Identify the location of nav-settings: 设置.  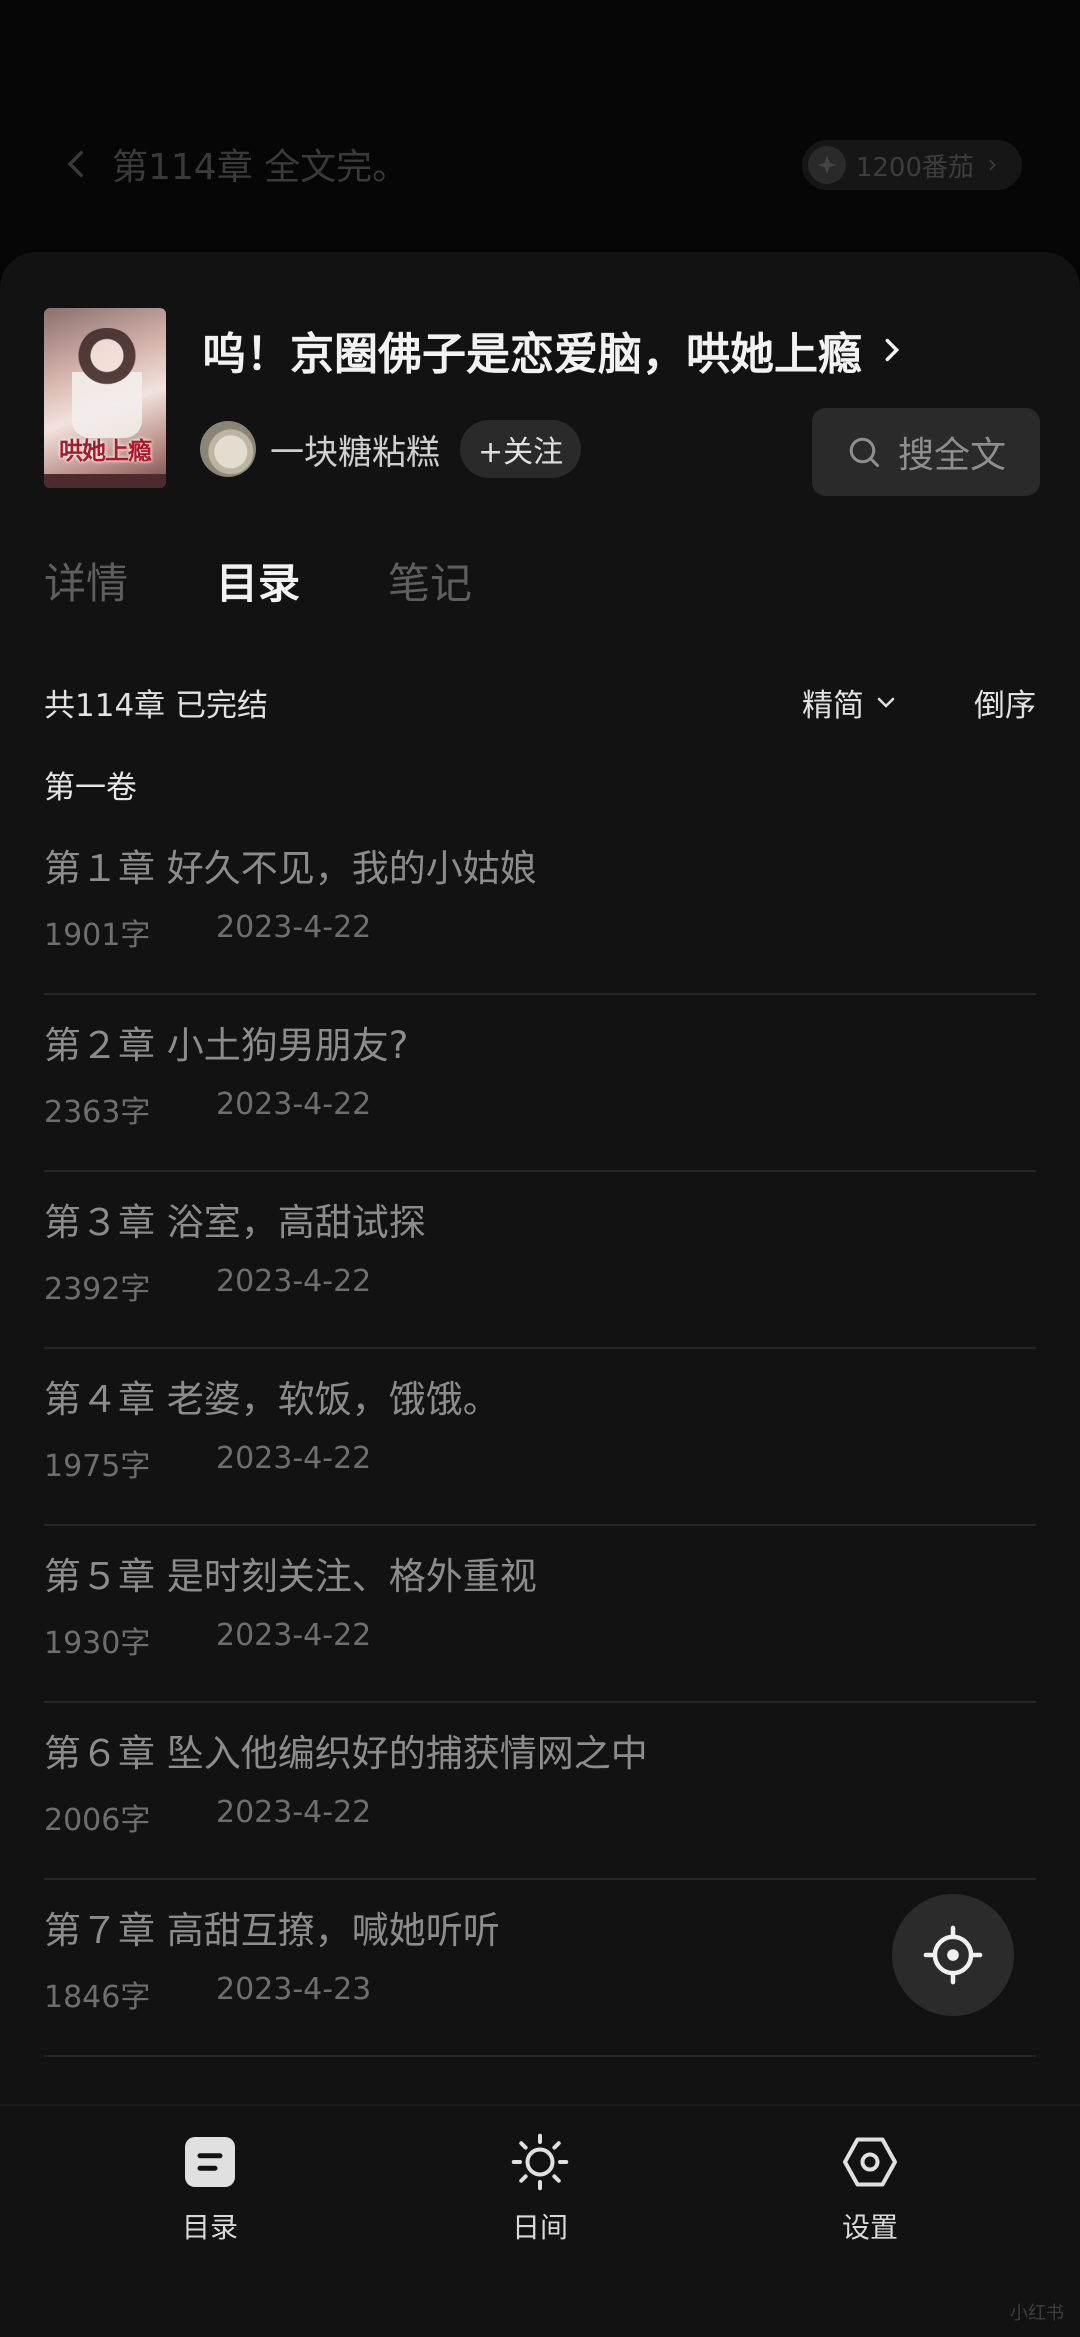
(870, 2189).